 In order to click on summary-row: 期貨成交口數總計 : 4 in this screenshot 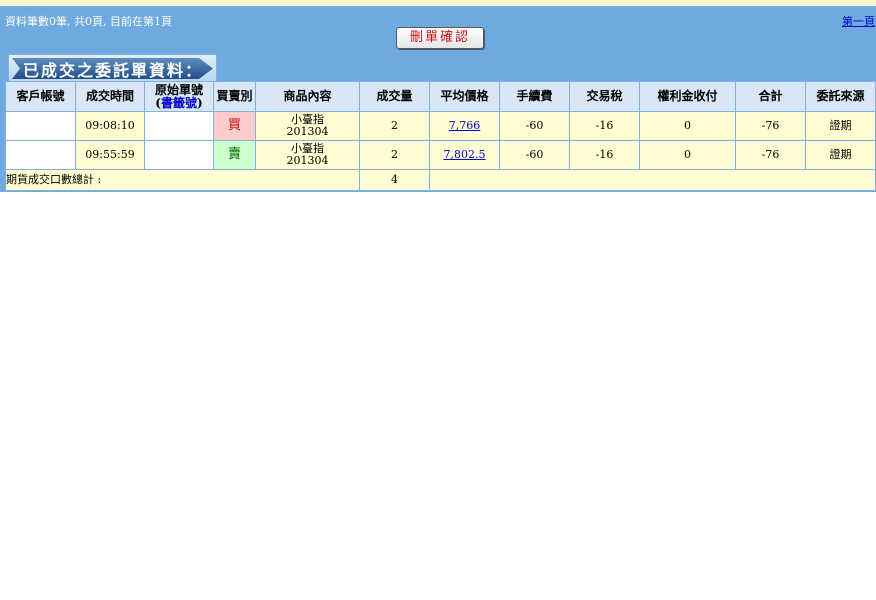, I will do `click(440, 180)`.